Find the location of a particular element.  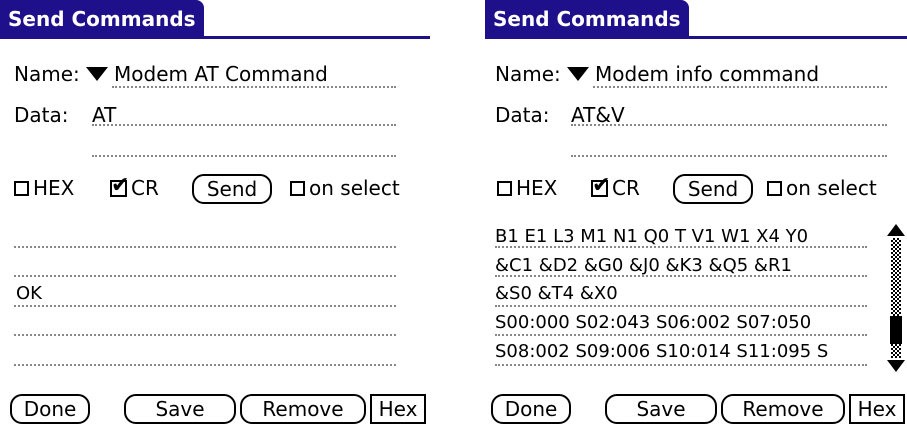

name-select: Modem AT Command is located at coordinates (207, 74).